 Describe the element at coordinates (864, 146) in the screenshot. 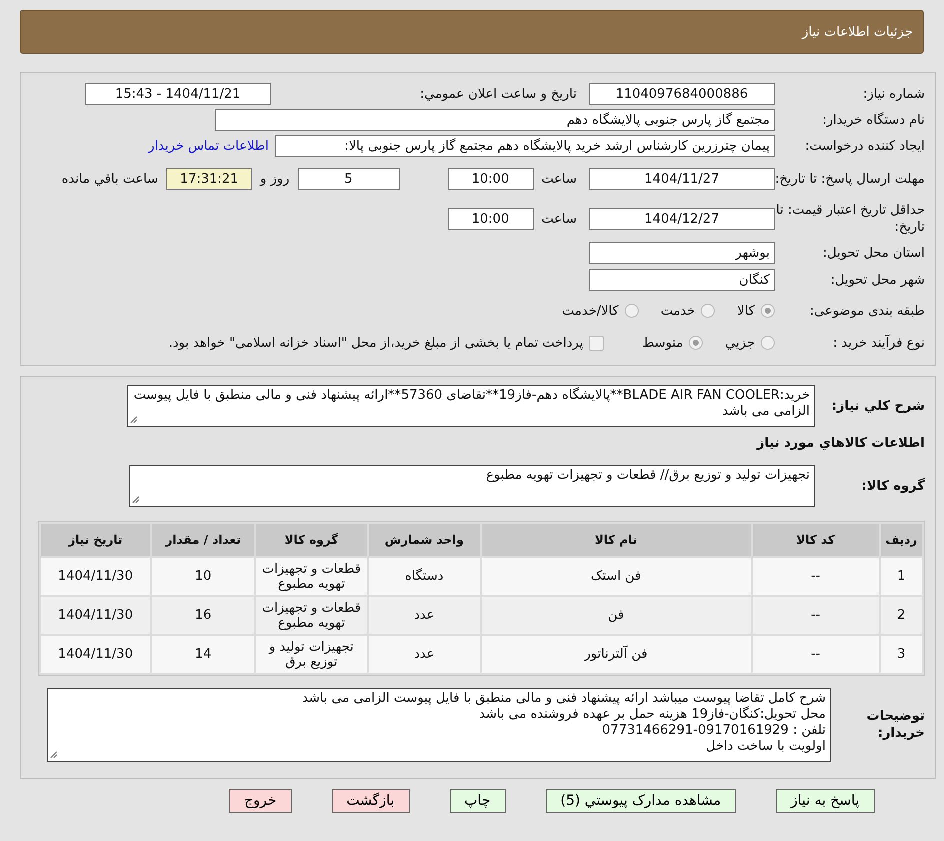

I see `field-label: ایجاد کننده درخواست:` at that location.